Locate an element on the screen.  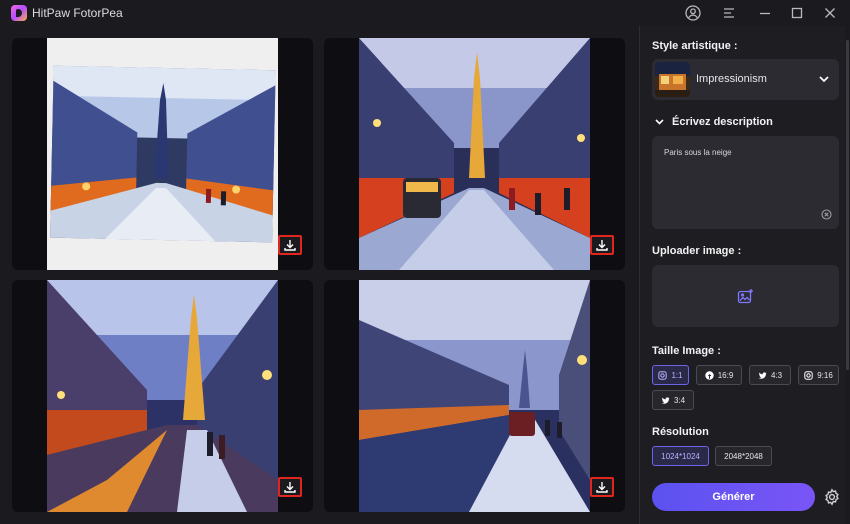
size-option-16-9: 16:9 is located at coordinates (719, 375).